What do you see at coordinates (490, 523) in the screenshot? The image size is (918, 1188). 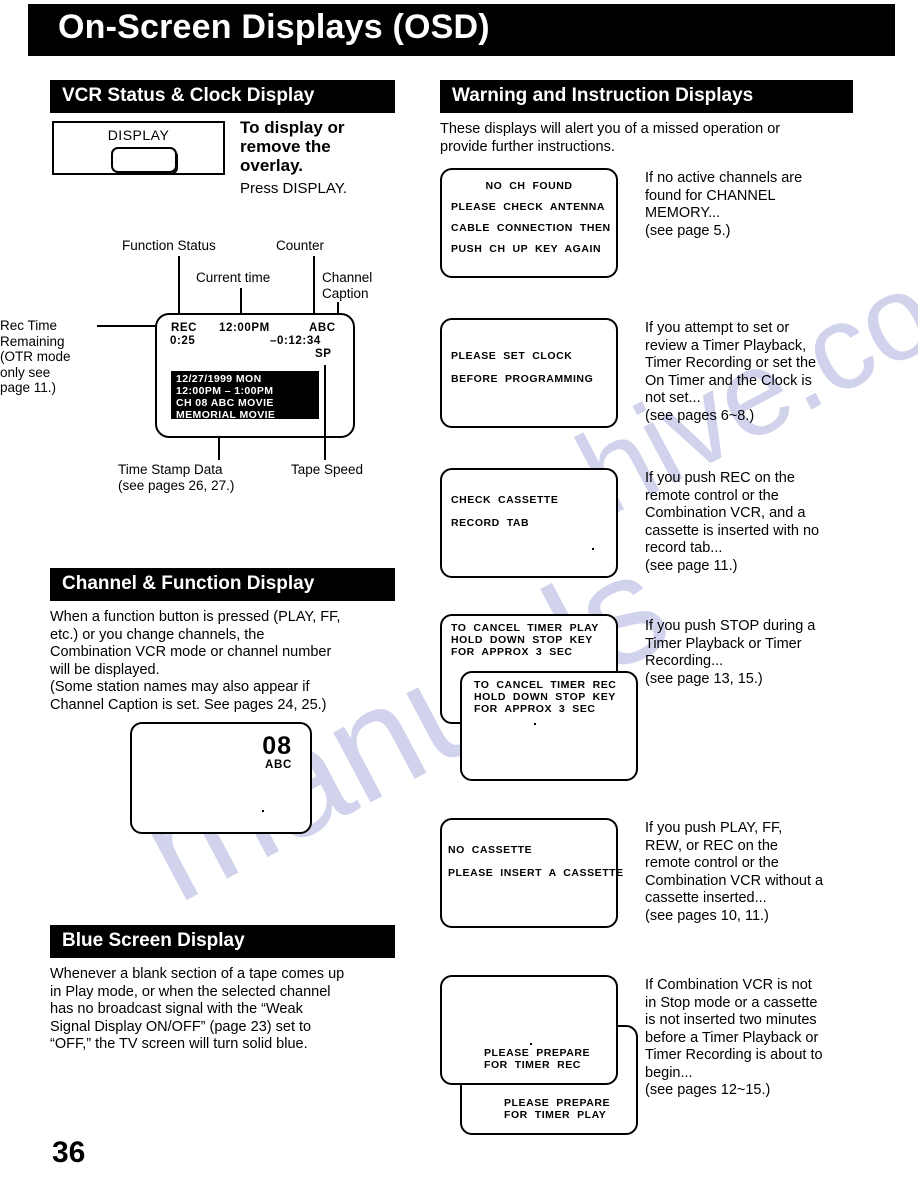 I see `osd-line: RECORD TAB` at bounding box center [490, 523].